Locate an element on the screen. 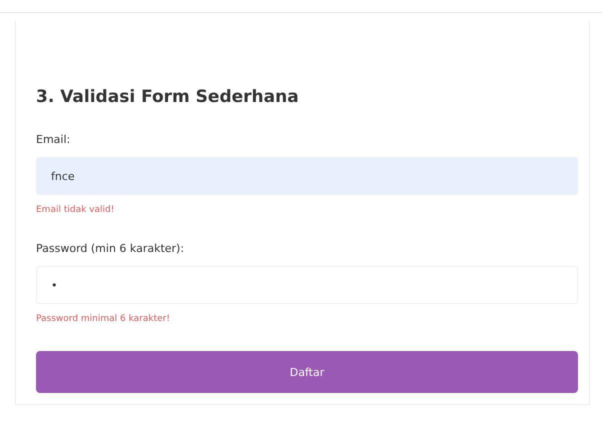 The image size is (602, 445). input-field: • is located at coordinates (307, 285).